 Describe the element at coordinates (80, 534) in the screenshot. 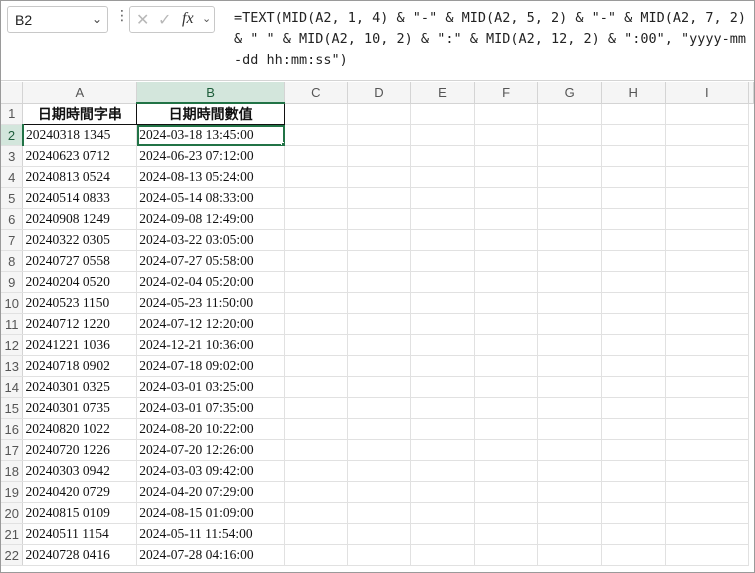

I see `cell-a: 20240511 1154` at that location.